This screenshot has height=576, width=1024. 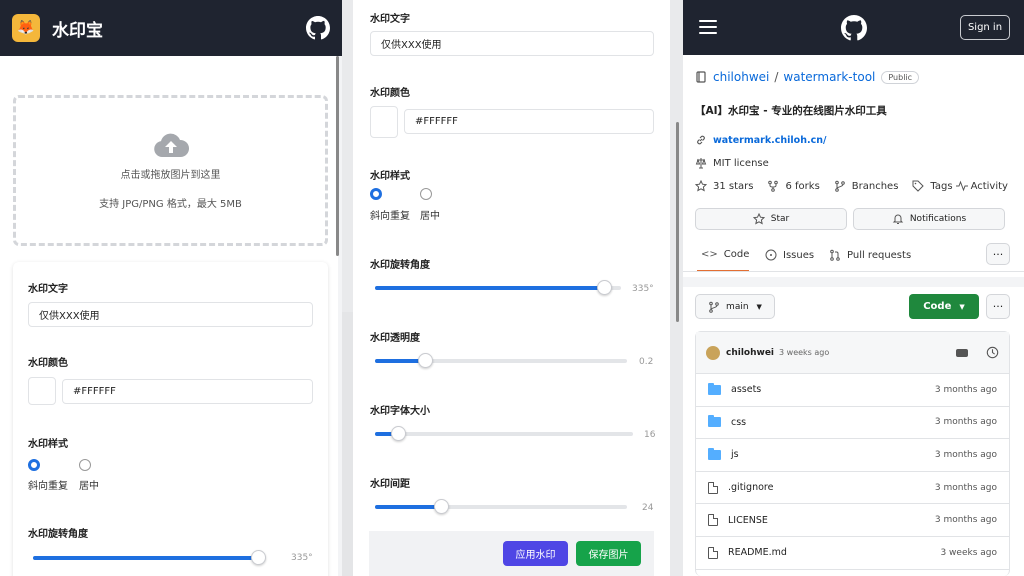 What do you see at coordinates (77, 30) in the screenshot?
I see `app-title: 水印宝` at bounding box center [77, 30].